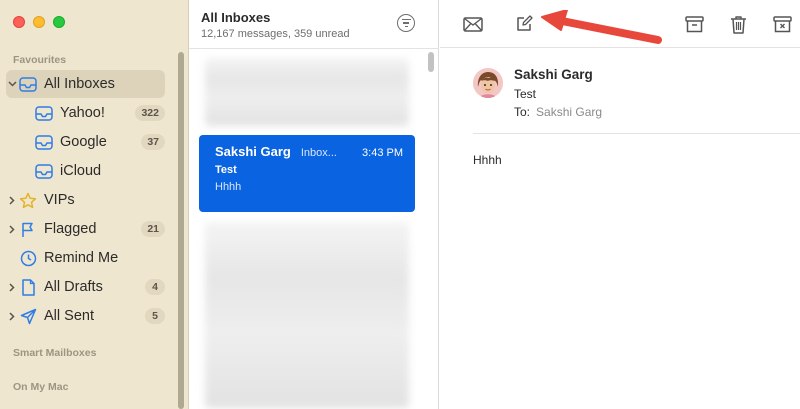 This screenshot has height=409, width=800. I want to click on sidebar-item-label: VIPs, so click(59, 200).